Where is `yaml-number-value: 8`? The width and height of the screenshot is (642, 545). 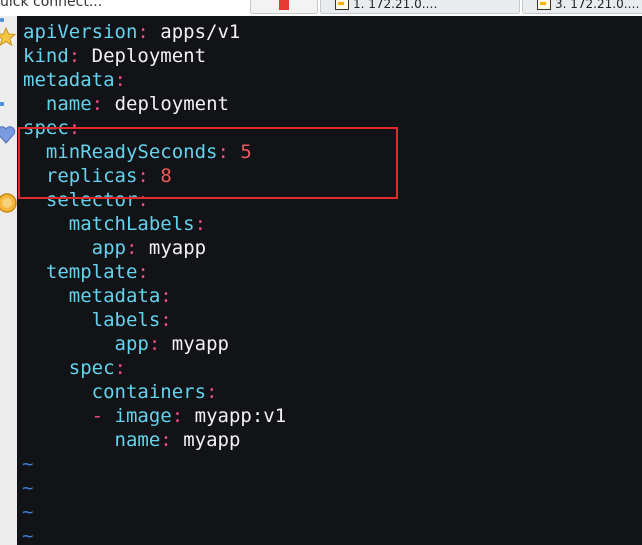 yaml-number-value: 8 is located at coordinates (166, 176).